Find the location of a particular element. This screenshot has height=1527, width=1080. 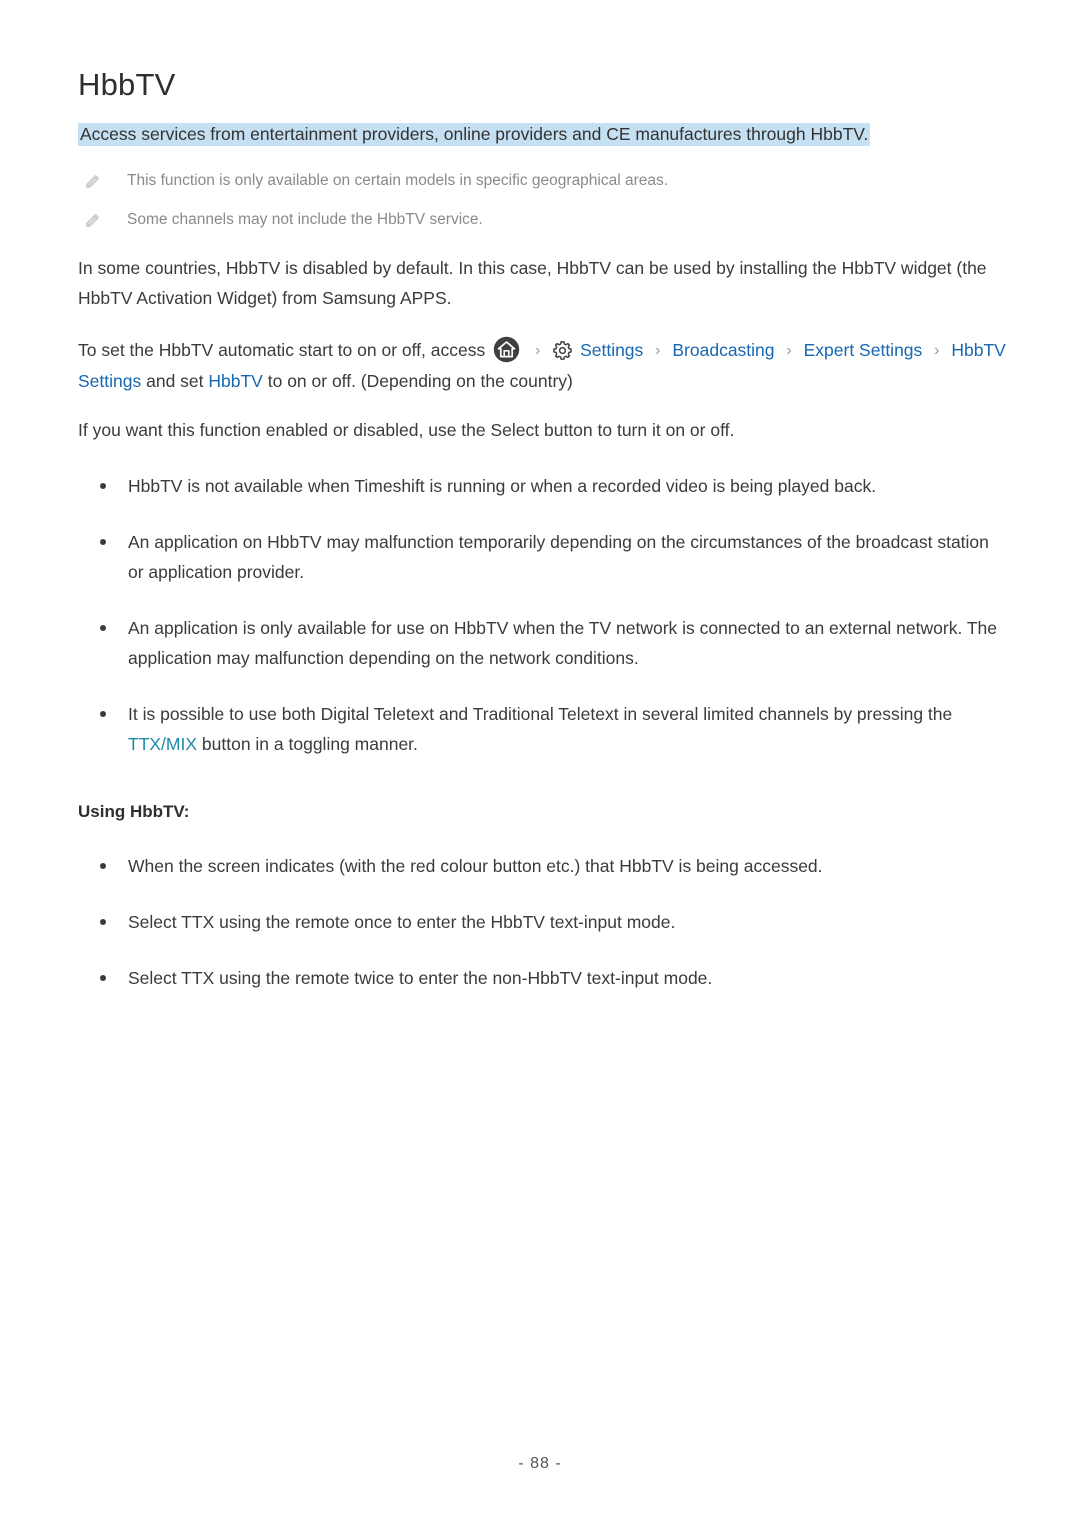

breadcrumb-item-hbbtv-wrap: HbbTV is located at coordinates (235, 381).